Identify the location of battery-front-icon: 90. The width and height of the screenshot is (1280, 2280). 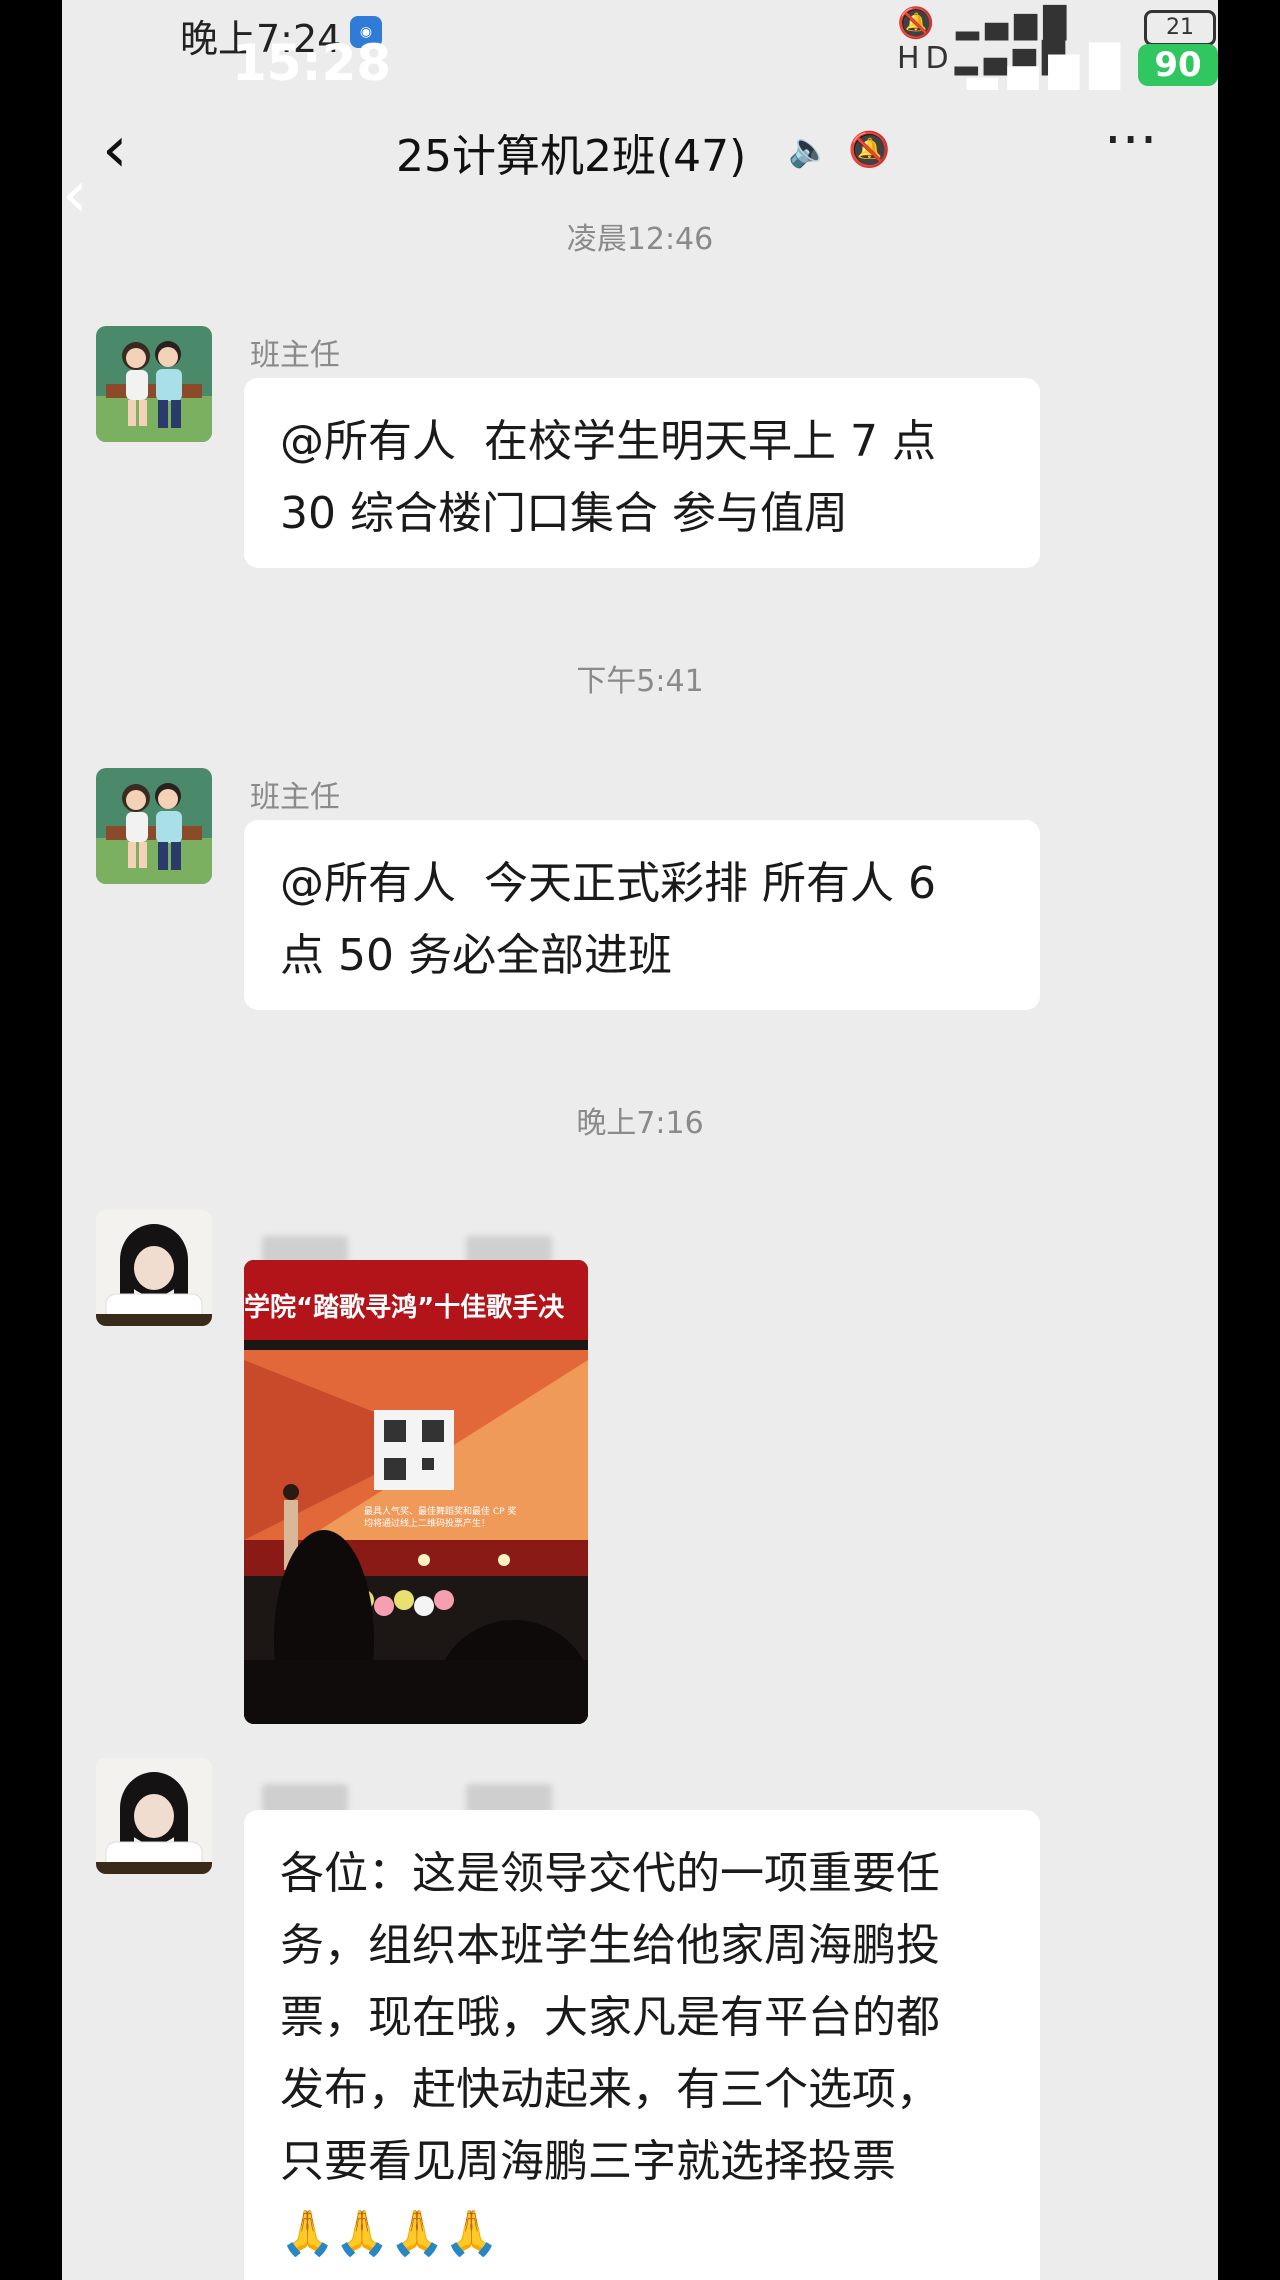
(1178, 65).